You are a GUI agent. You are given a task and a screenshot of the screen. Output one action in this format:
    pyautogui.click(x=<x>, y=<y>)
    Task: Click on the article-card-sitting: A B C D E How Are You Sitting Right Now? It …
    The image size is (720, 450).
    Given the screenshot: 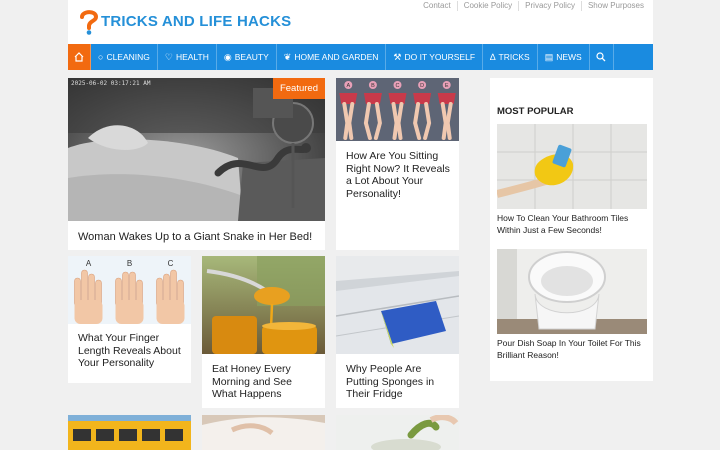 What is the action you would take?
    pyautogui.click(x=397, y=164)
    